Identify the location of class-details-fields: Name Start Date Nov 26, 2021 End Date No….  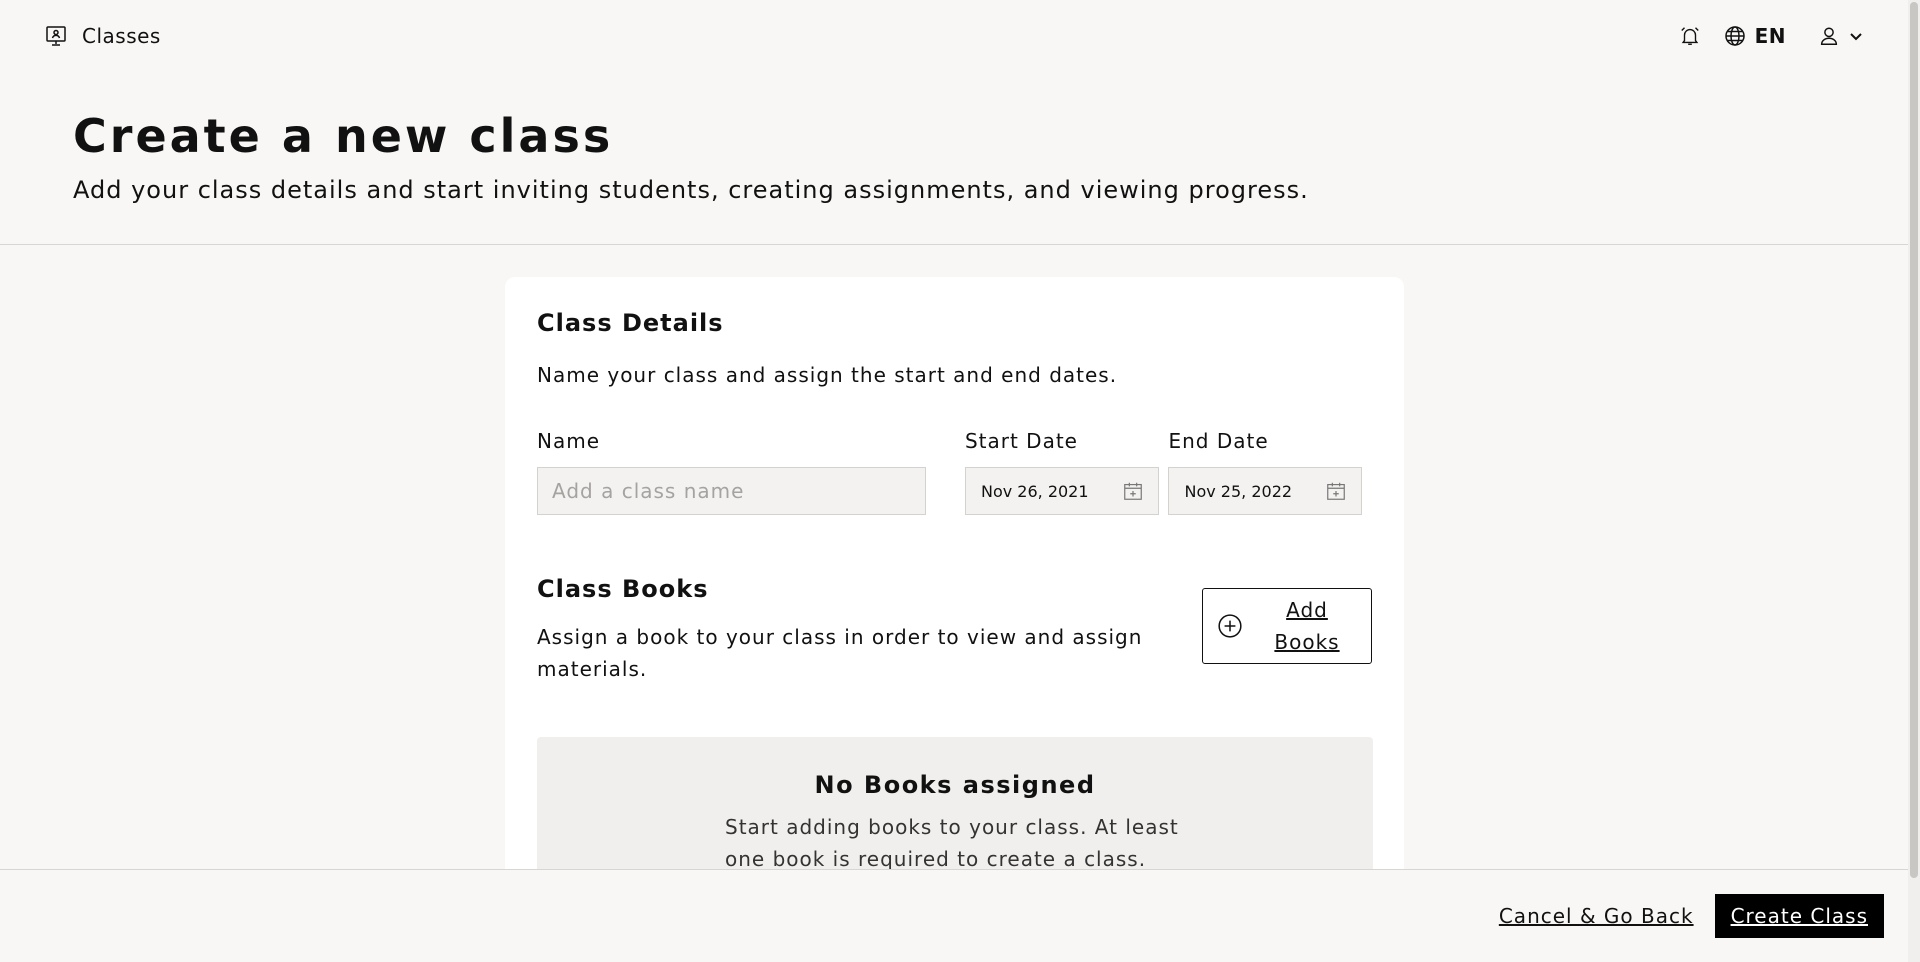
(954, 472).